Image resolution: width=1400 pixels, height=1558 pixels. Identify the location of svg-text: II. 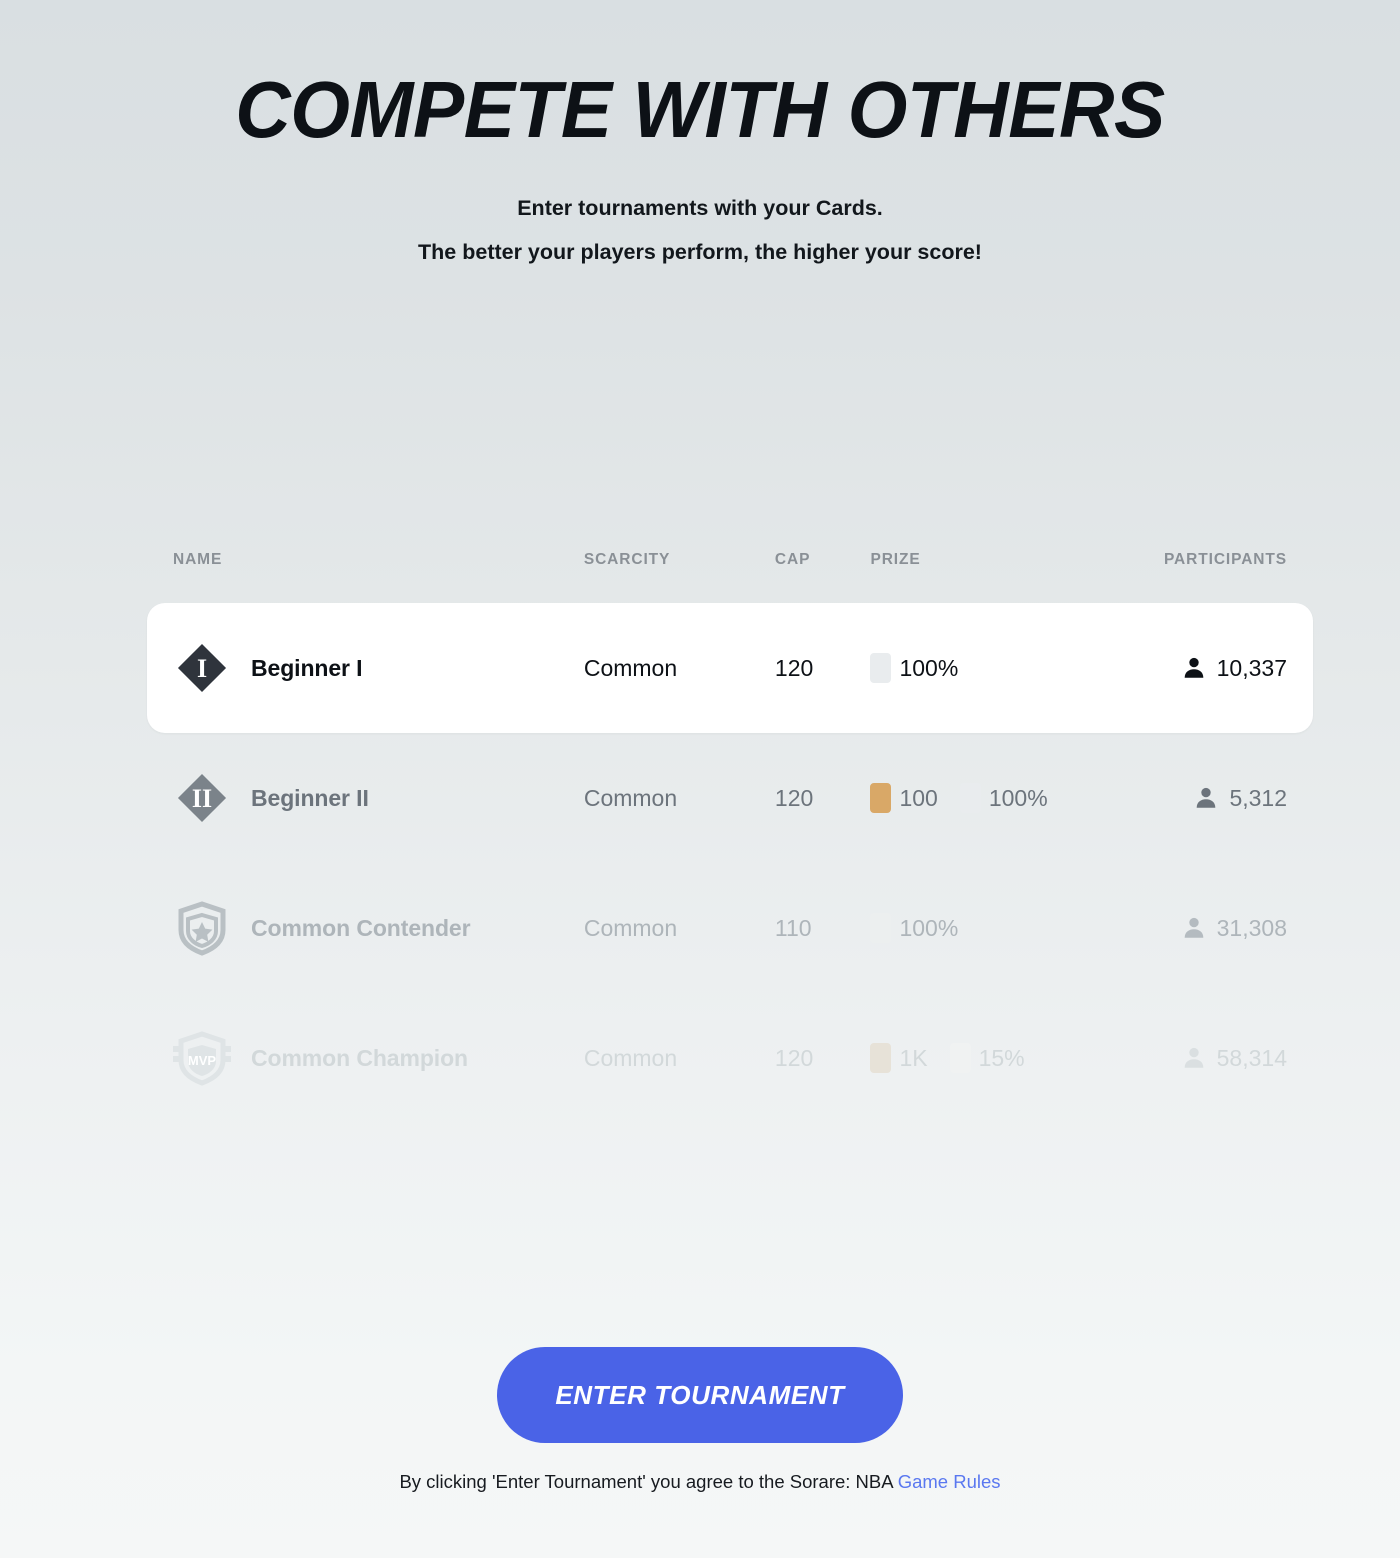
(202, 798).